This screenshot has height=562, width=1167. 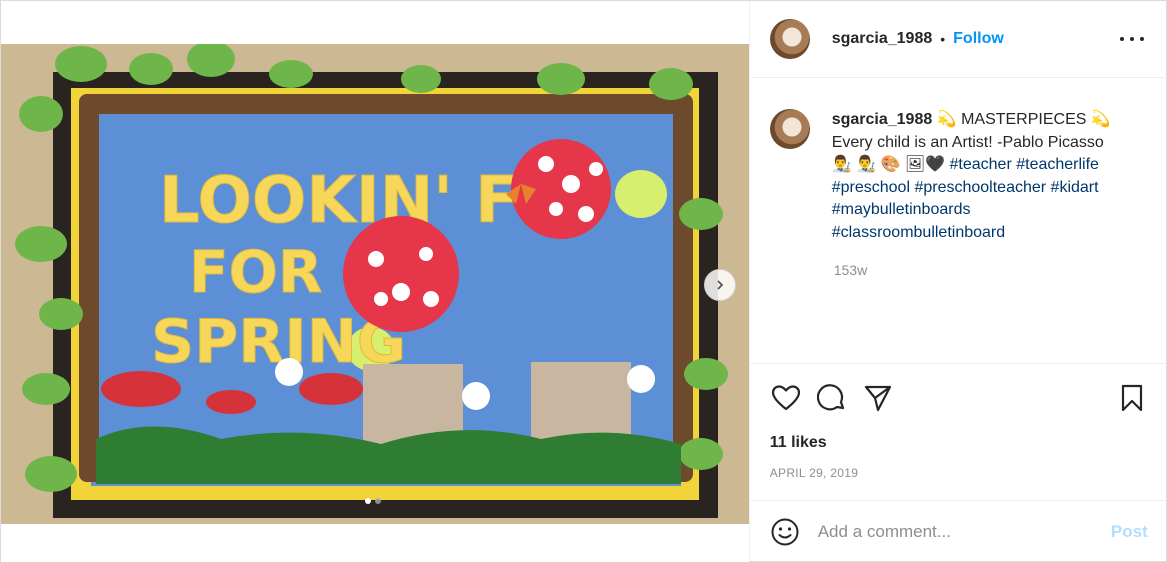 What do you see at coordinates (798, 443) in the screenshot?
I see `likes-count: 11 likes` at bounding box center [798, 443].